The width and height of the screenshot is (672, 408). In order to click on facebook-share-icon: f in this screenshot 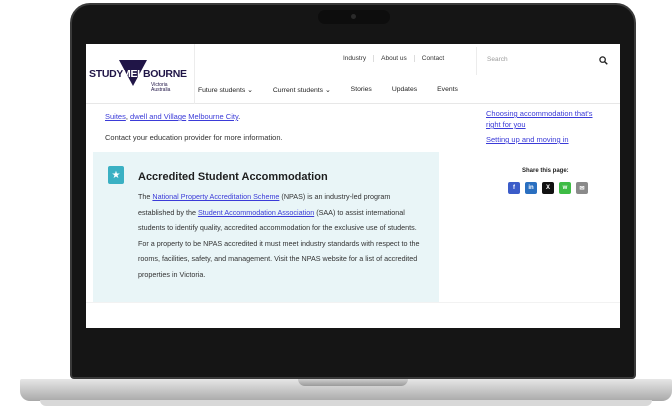, I will do `click(514, 188)`.